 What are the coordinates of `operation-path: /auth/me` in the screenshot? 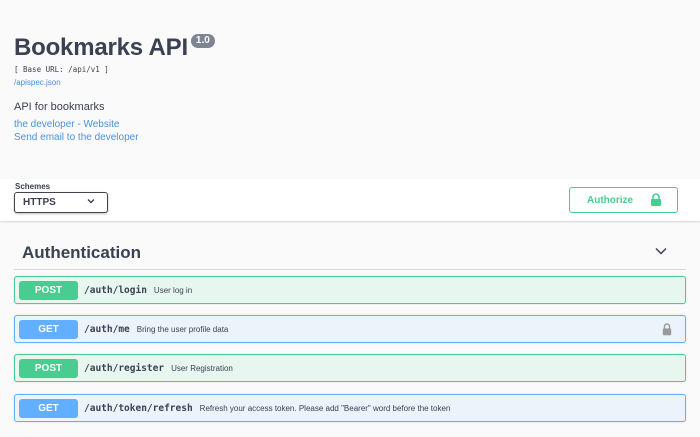 It's located at (107, 329).